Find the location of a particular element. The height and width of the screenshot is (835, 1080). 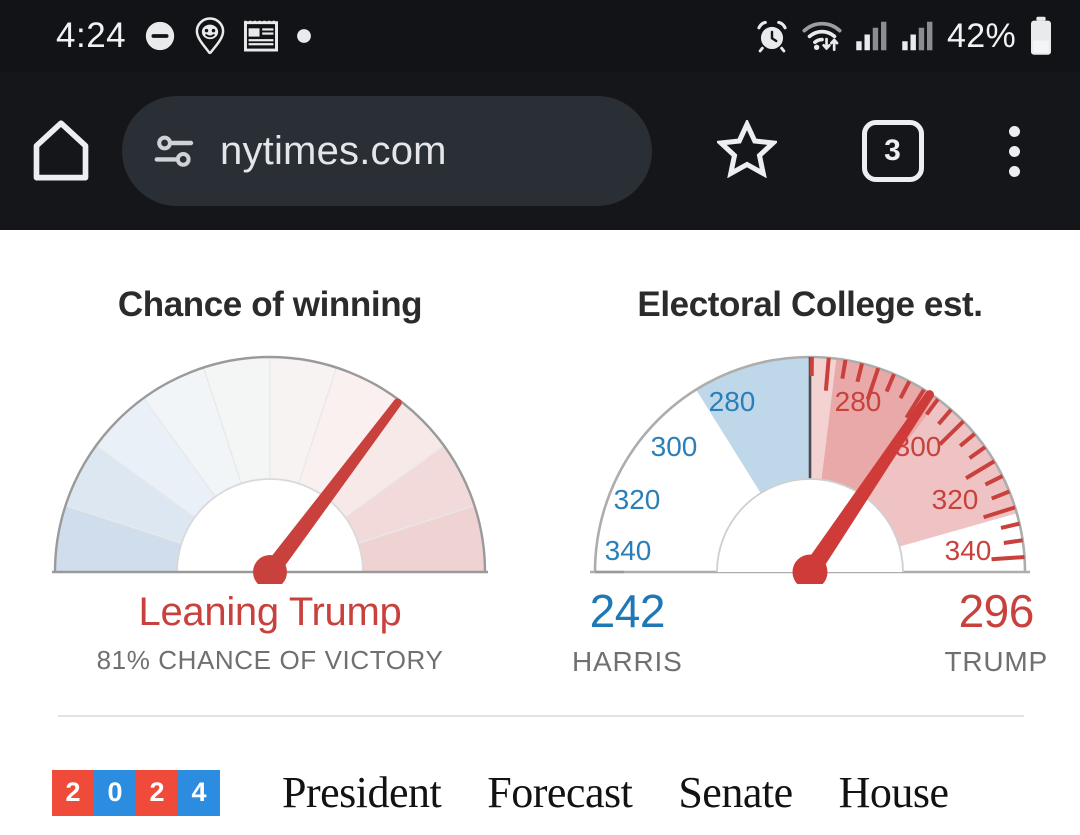

status-bar-left: 4:24 is located at coordinates (184, 36).